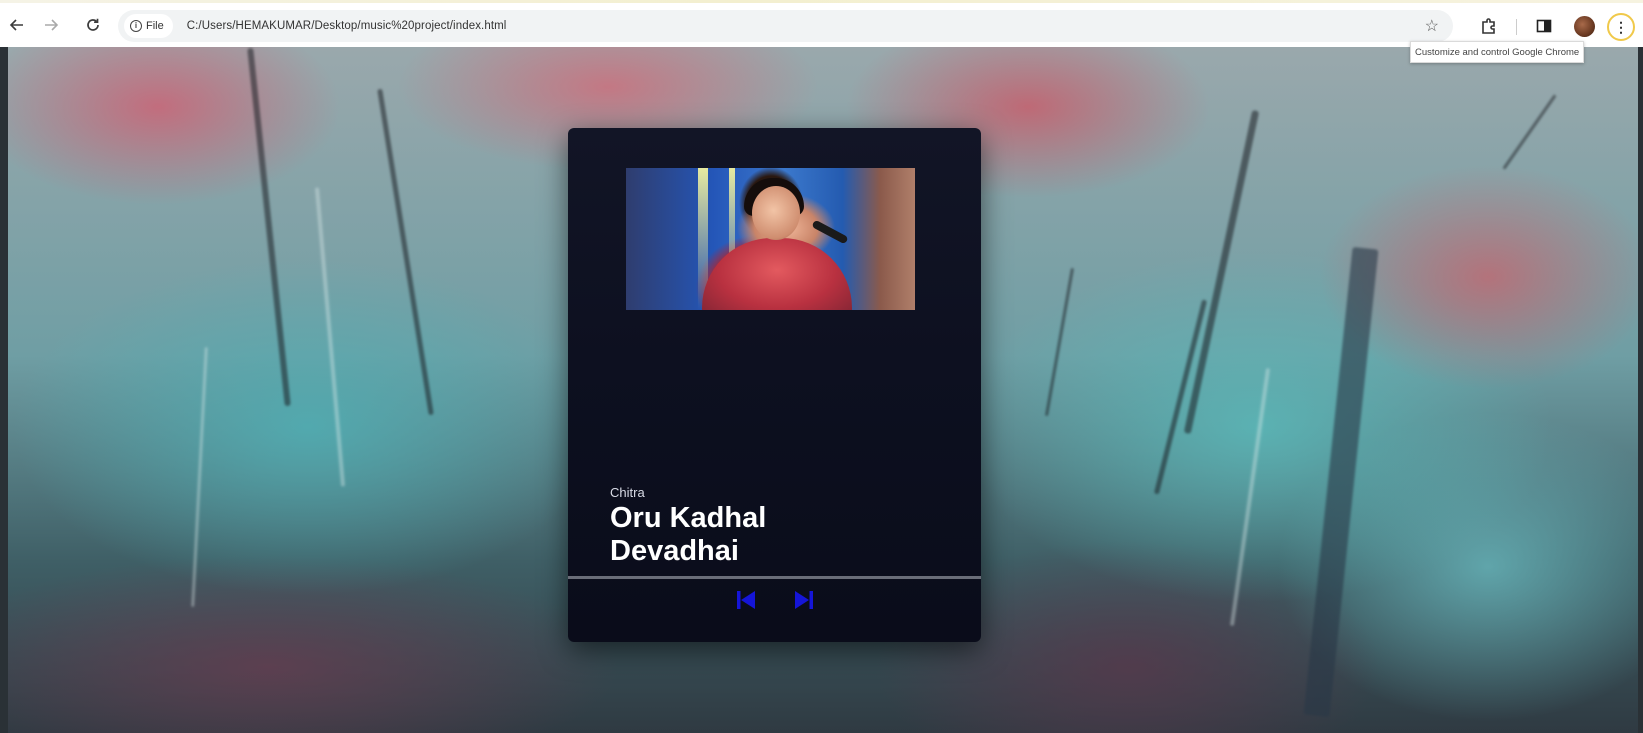 This screenshot has height=733, width=1643. What do you see at coordinates (688, 534) in the screenshot?
I see `song-title: Oru Kadhal Devadhai` at bounding box center [688, 534].